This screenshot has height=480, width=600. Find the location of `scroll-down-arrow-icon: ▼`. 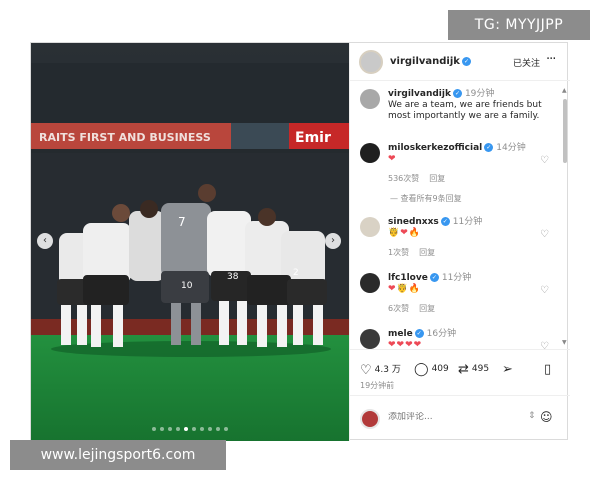

scroll-down-arrow-icon: ▼ is located at coordinates (564, 342).